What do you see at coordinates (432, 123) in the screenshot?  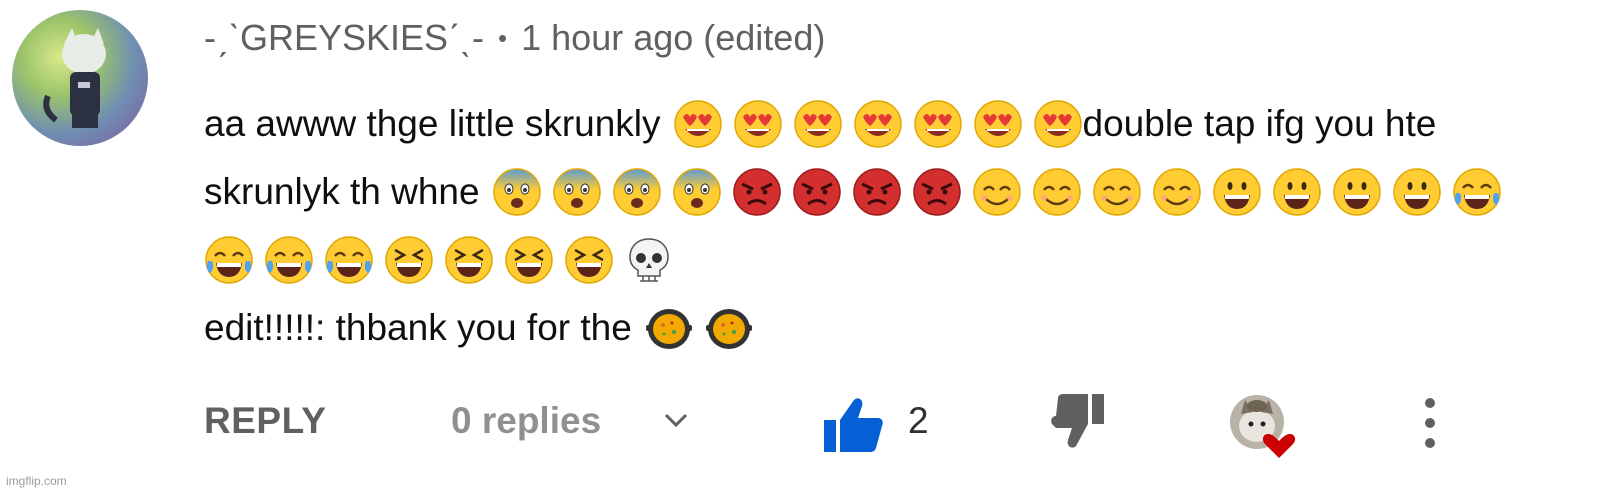 I see `comment-text-1: aa awww thge little skrunkly` at bounding box center [432, 123].